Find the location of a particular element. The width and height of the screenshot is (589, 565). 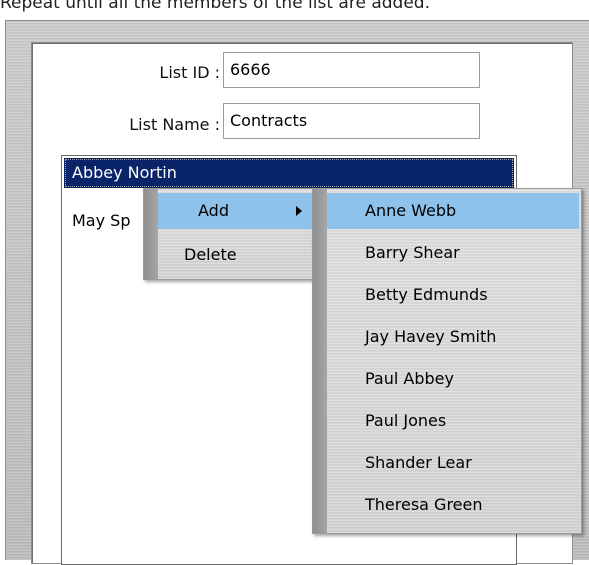

list-item: Abbey Nortin is located at coordinates (289, 173).